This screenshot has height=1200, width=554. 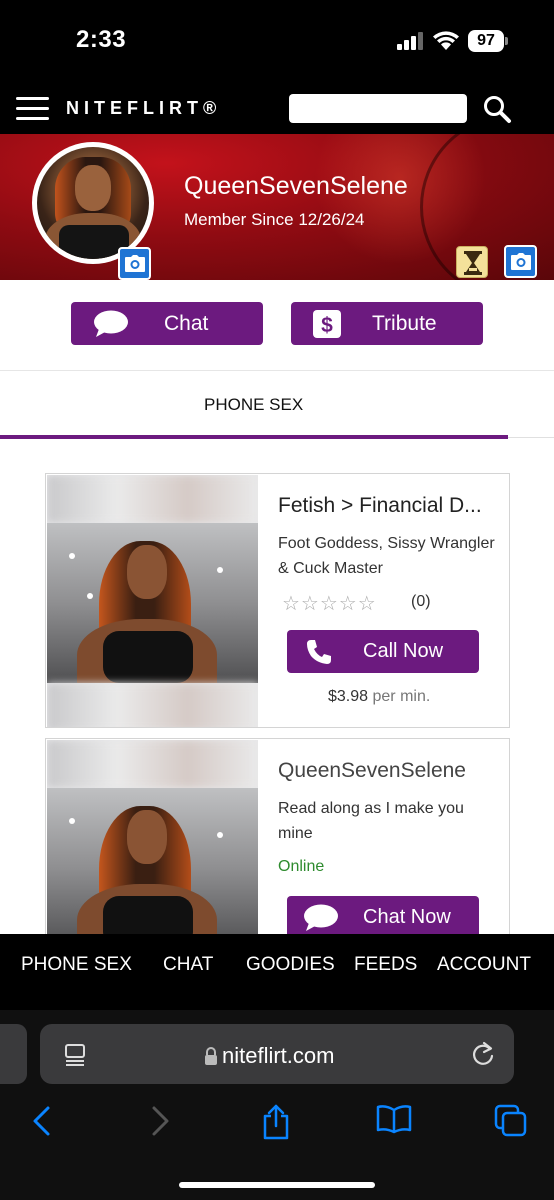 What do you see at coordinates (410, 41) in the screenshot?
I see `signal-icon` at bounding box center [410, 41].